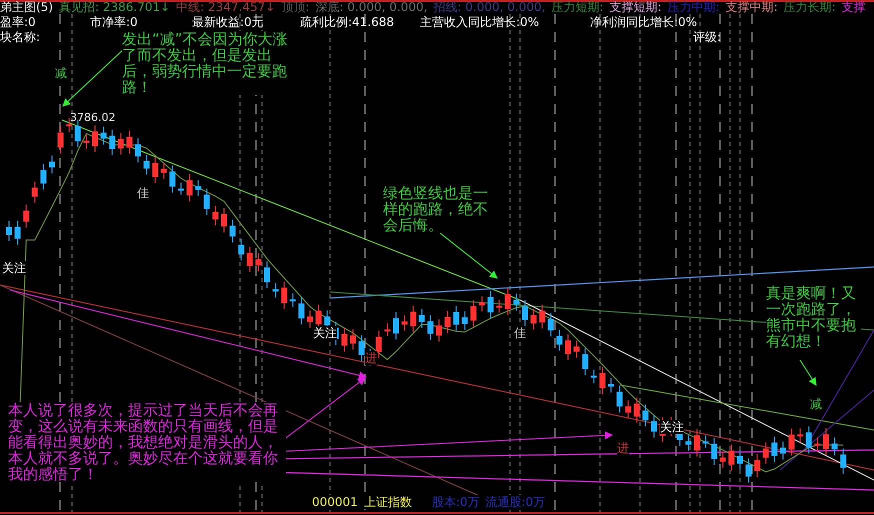 Image resolution: width=874 pixels, height=515 pixels. What do you see at coordinates (18, 22) in the screenshot?
I see `info-field: 盈率:0` at bounding box center [18, 22].